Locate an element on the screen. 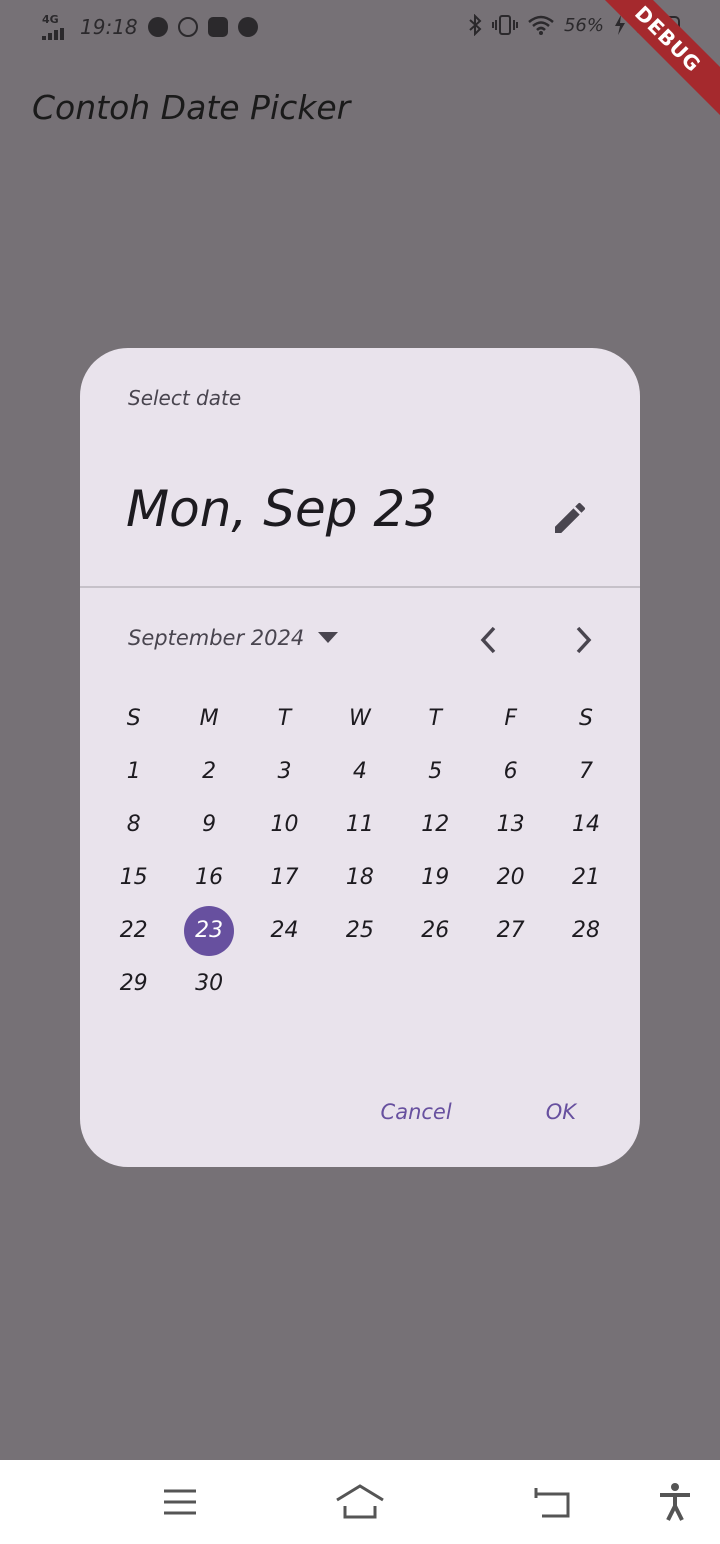 Image resolution: width=720 pixels, height=1544 pixels. home-icon is located at coordinates (360, 1501).